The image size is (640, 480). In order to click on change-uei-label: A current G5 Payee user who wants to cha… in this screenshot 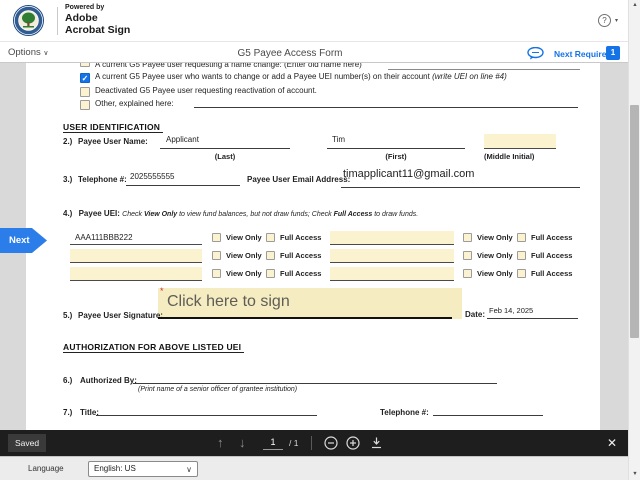, I will do `click(301, 76)`.